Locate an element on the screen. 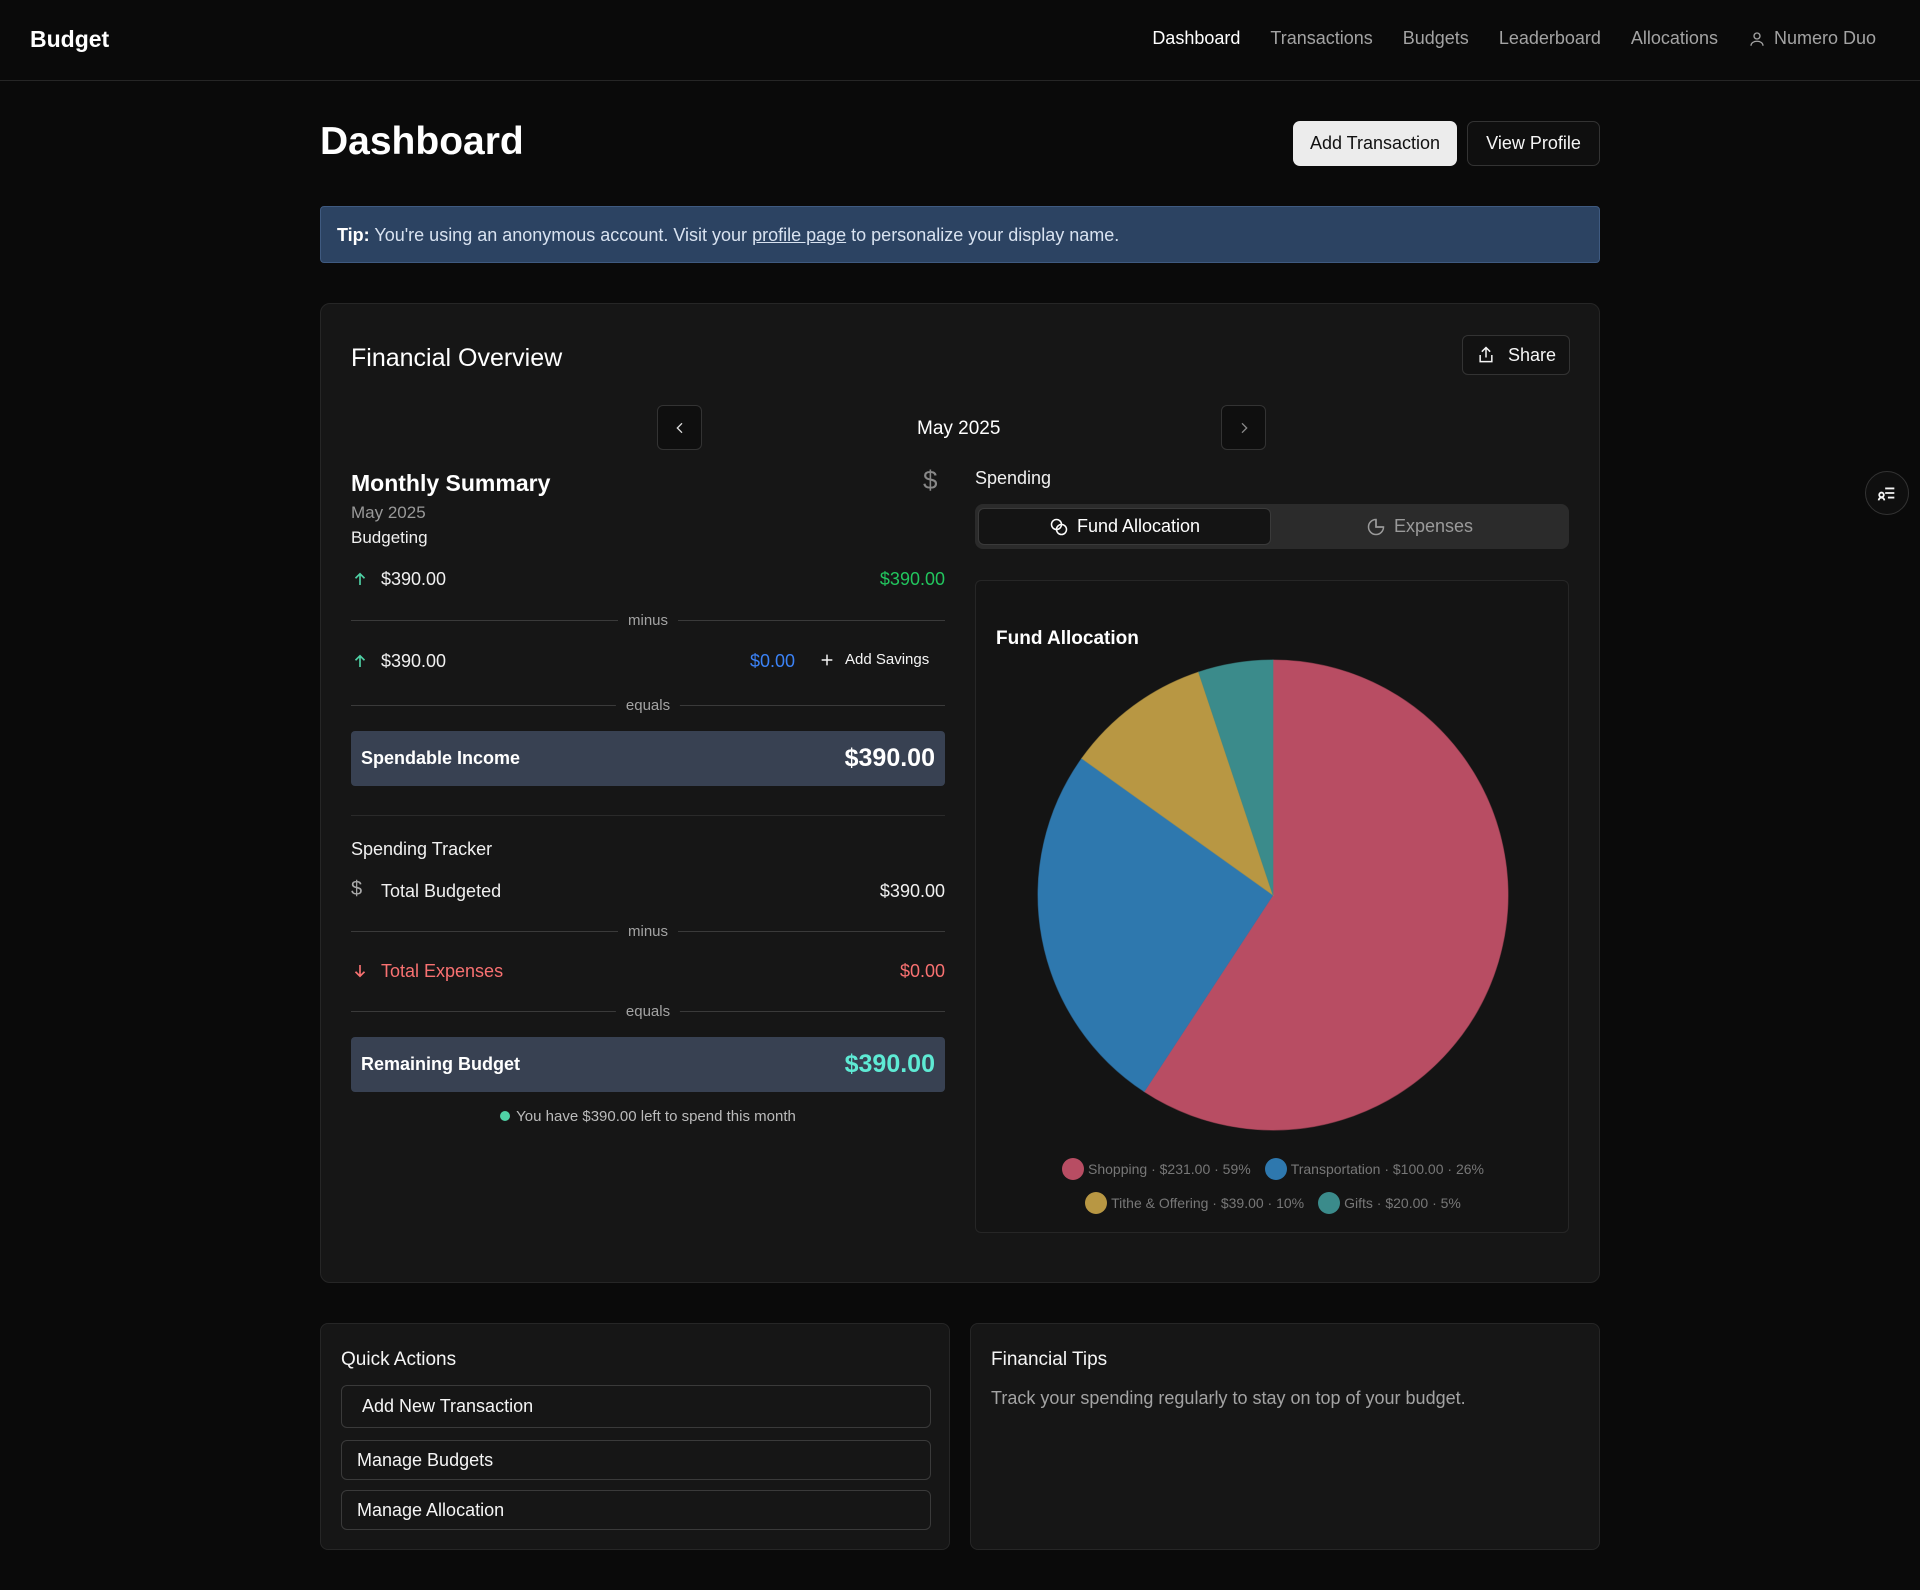  nav-link-transactions: Transactions is located at coordinates (1321, 38).